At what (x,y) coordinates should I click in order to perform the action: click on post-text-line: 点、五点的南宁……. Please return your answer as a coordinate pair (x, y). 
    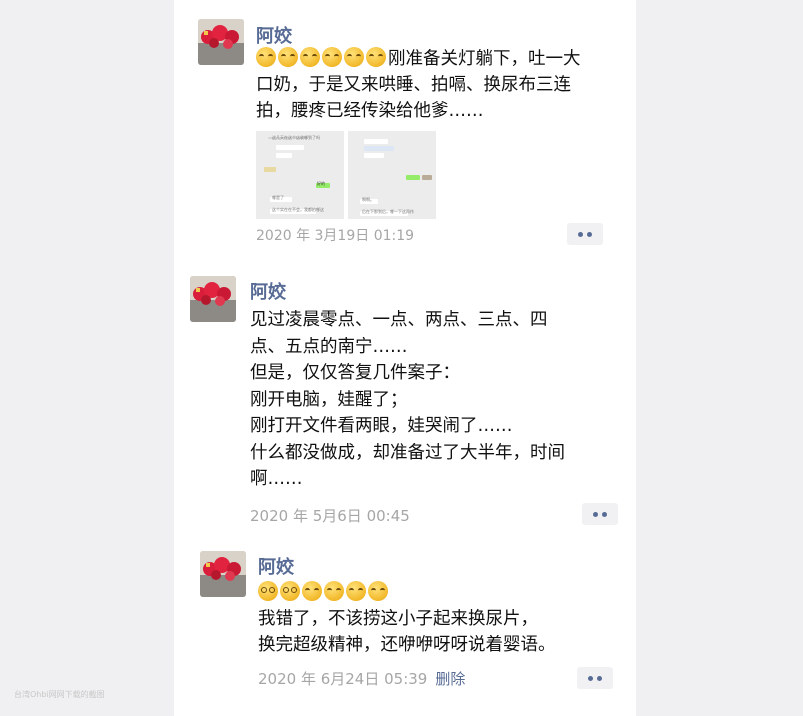
    Looking at the image, I should click on (329, 346).